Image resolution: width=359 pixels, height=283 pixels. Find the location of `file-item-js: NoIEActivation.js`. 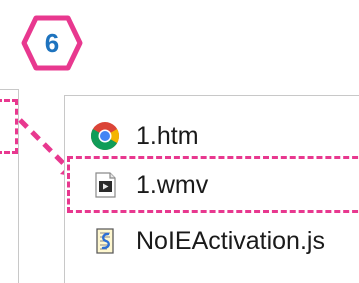

file-item-js: NoIEActivation.js is located at coordinates (207, 241).